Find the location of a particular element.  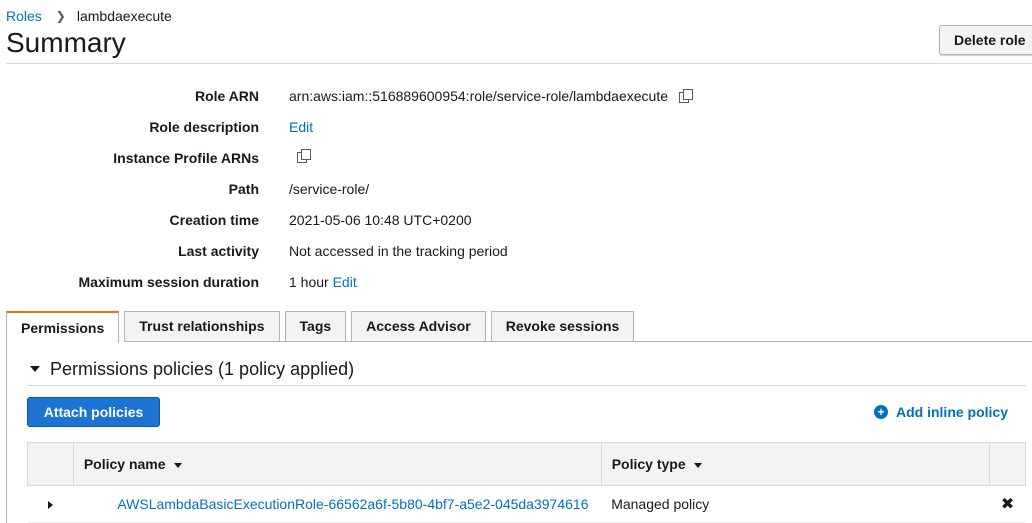

path-value: /service-role/ is located at coordinates (329, 189).